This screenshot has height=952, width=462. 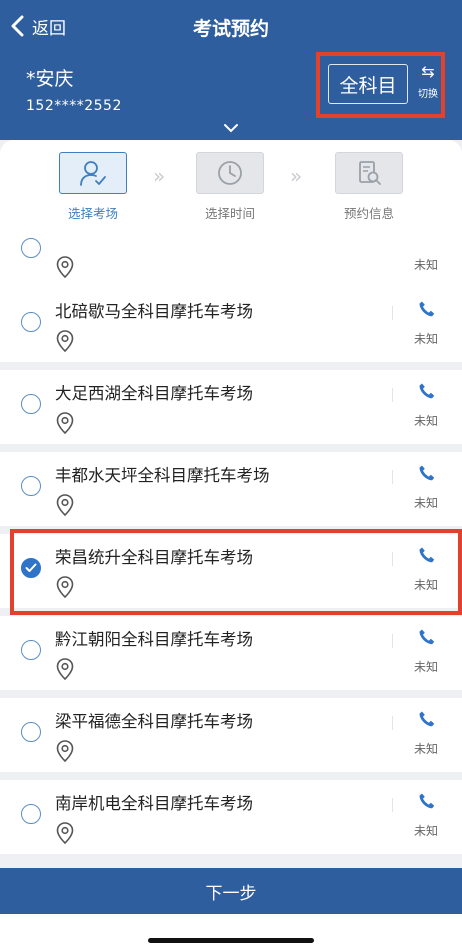 What do you see at coordinates (231, 128) in the screenshot?
I see `chevron-down-icon` at bounding box center [231, 128].